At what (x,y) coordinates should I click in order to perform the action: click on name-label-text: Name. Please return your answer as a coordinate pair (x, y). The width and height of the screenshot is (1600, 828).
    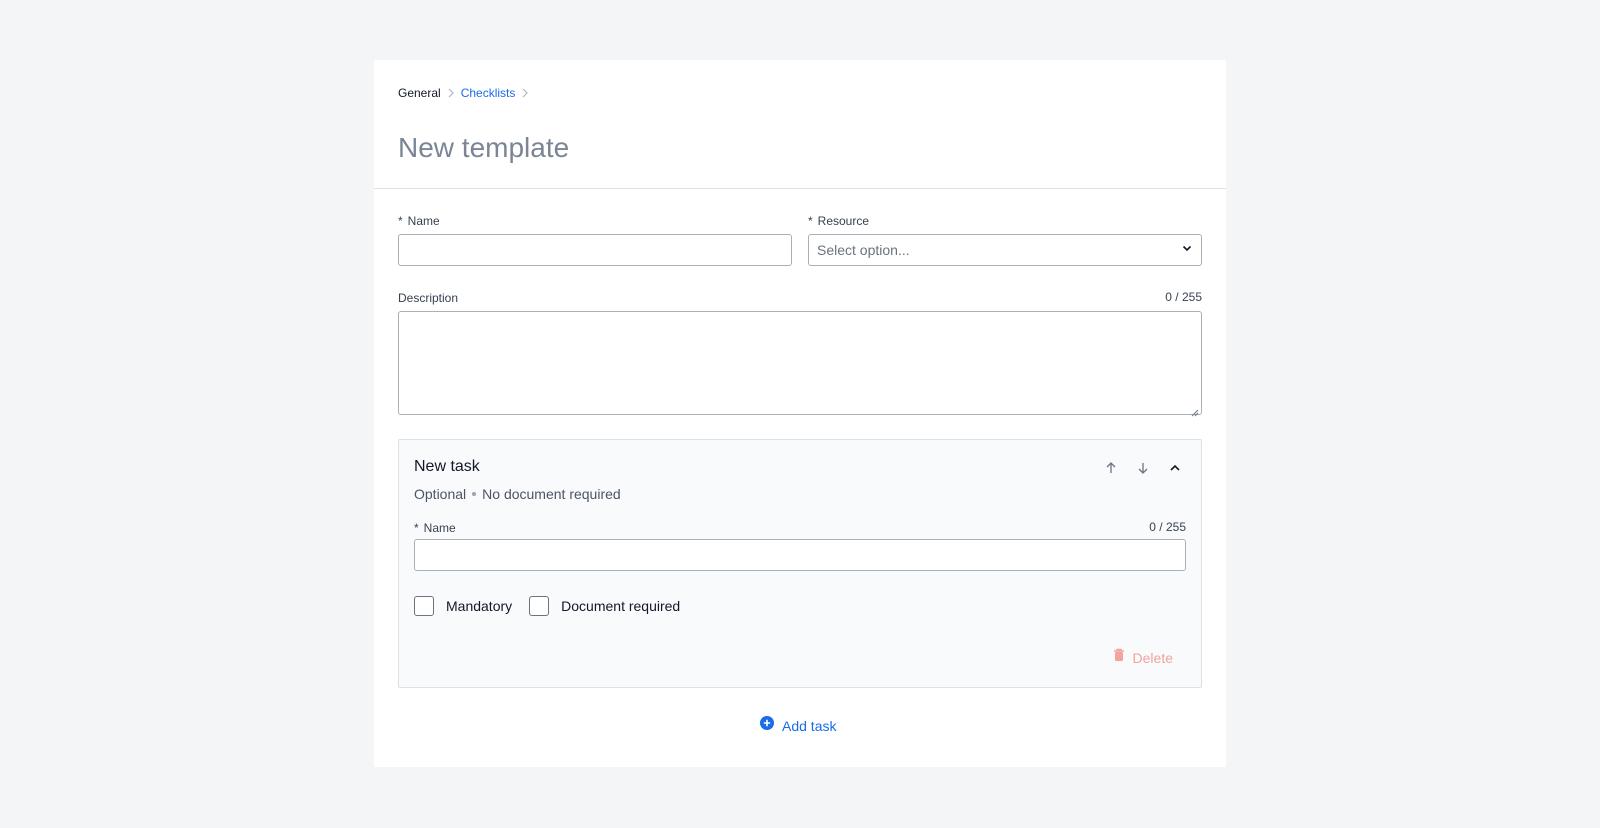
    Looking at the image, I should click on (423, 221).